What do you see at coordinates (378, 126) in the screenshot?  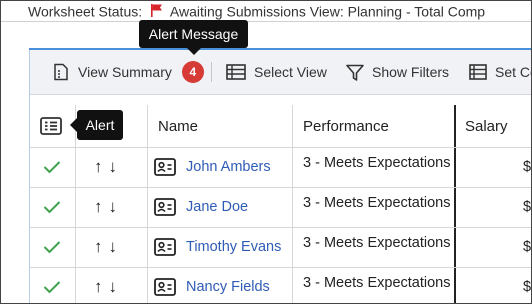 I see `performance-column-header: Performance` at bounding box center [378, 126].